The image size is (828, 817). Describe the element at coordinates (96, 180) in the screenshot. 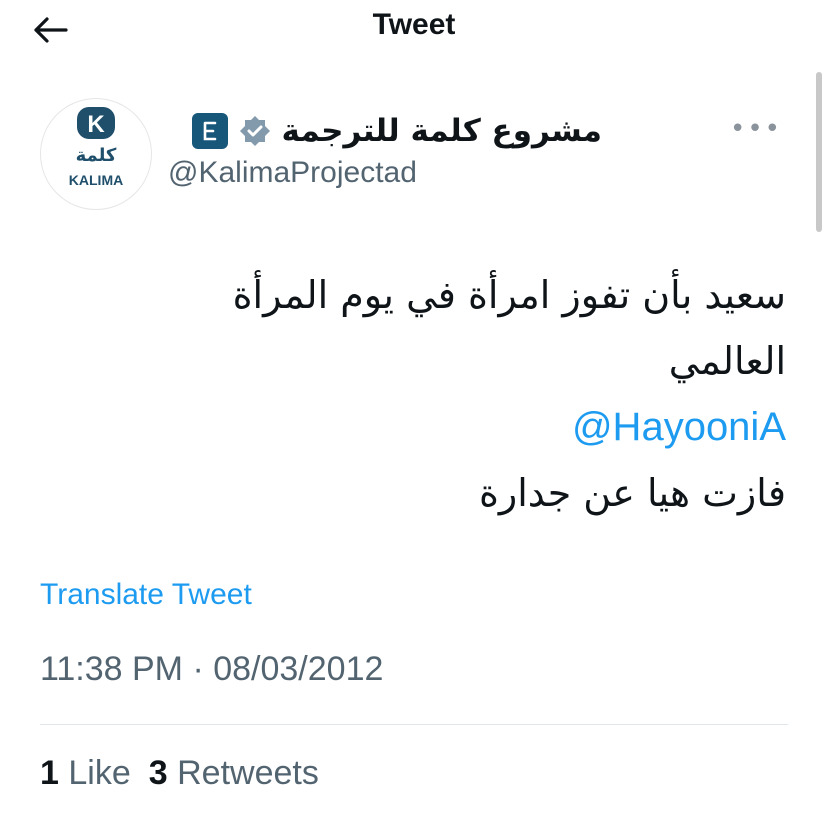

I see `svg-text: KALIMA` at that location.